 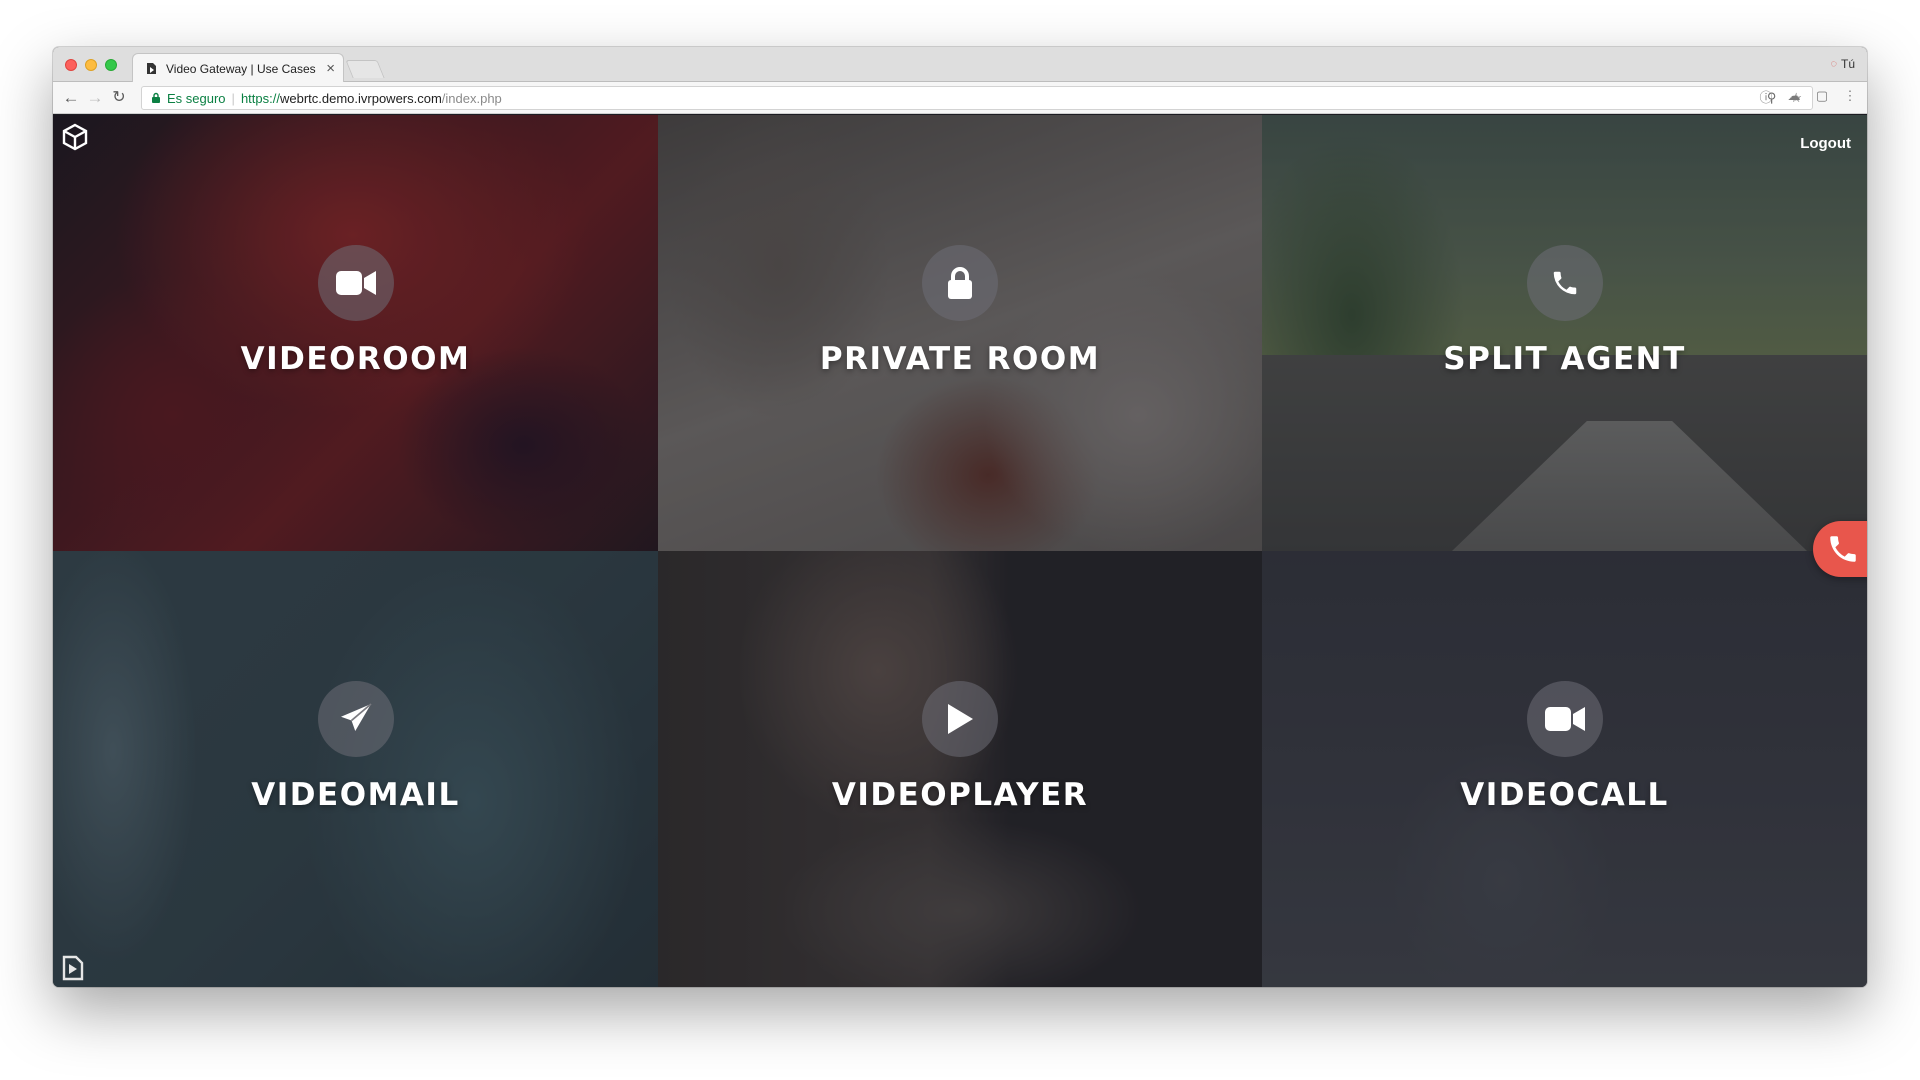 I want to click on tab-close-icon: ×, so click(x=330, y=68).